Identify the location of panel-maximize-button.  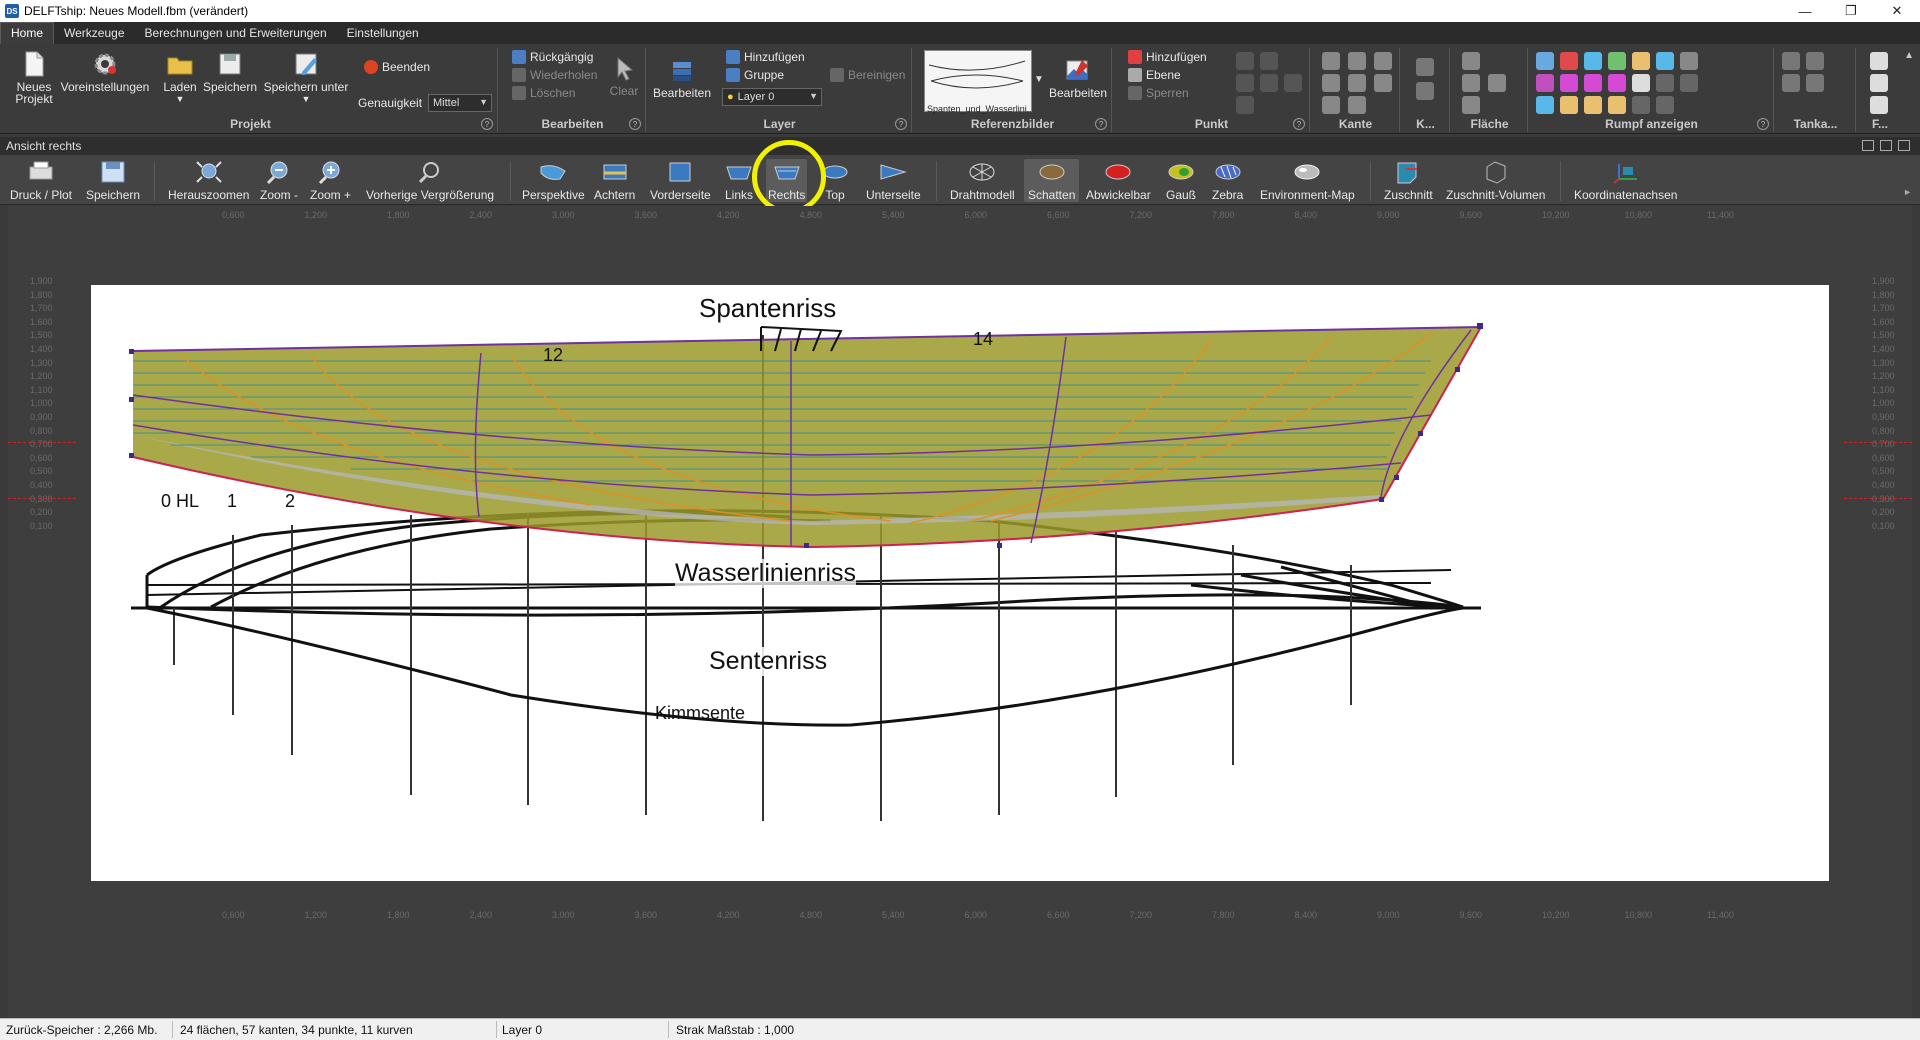
(1886, 145).